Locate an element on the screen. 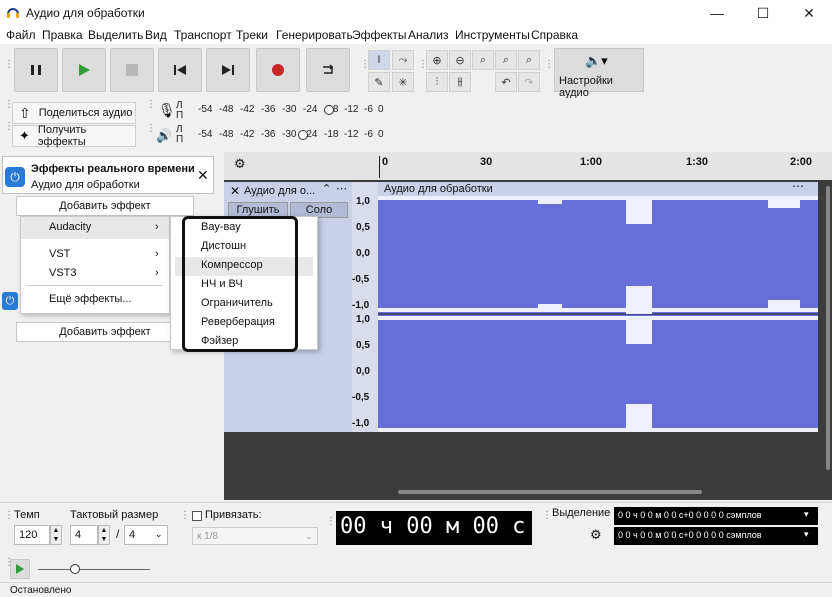 Image resolution: width=832 pixels, height=597 pixels. menu-view: Вид is located at coordinates (156, 35).